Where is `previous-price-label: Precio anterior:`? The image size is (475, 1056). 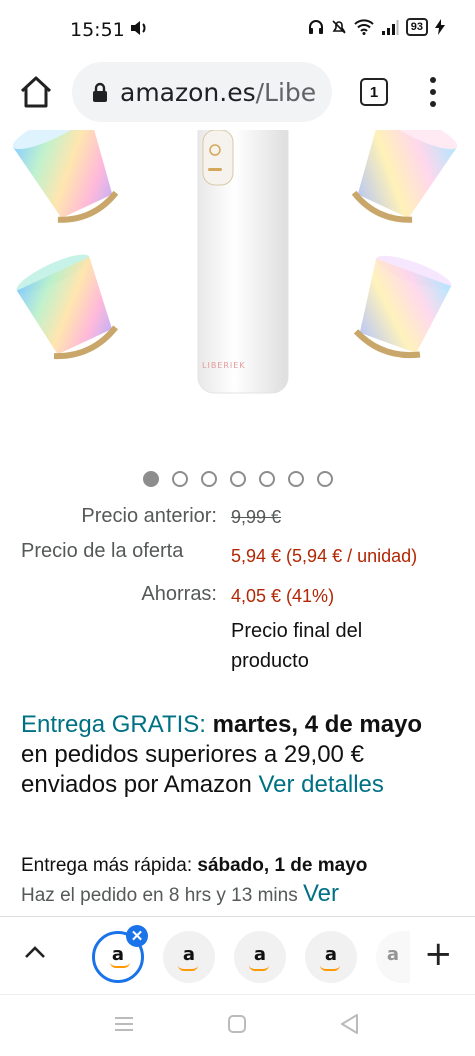
previous-price-label: Precio anterior: is located at coordinates (149, 516).